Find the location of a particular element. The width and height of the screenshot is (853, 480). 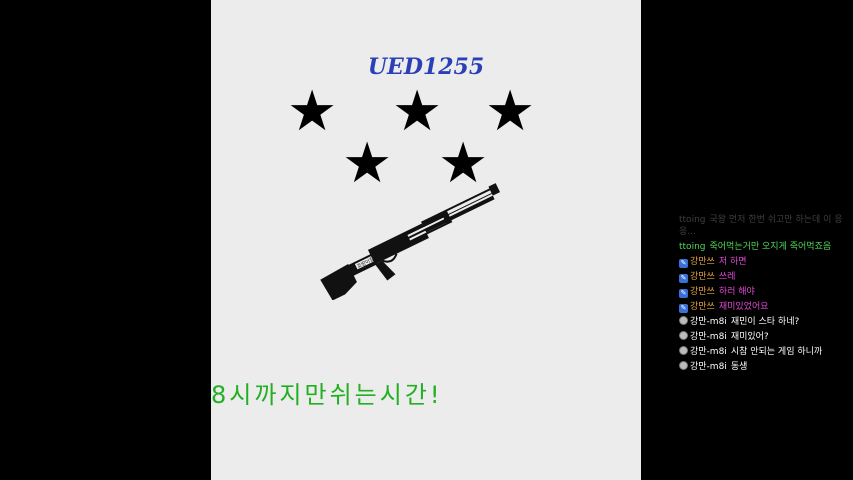

chat-text: 죽어먹는거만 오지게 죽어먹죠음 is located at coordinates (770, 247).